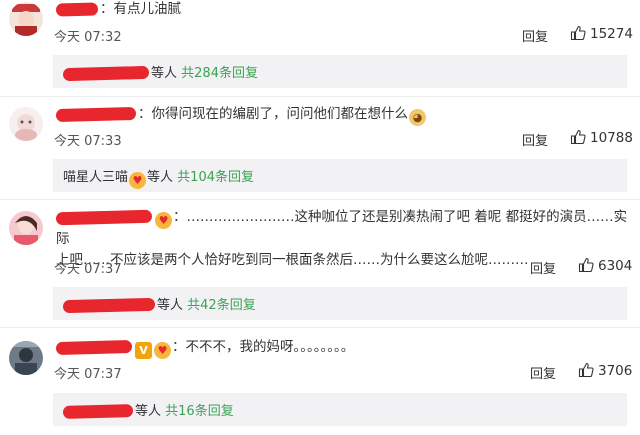 The width and height of the screenshot is (640, 435). Describe the element at coordinates (219, 73) in the screenshot. I see `sub-reply-count: 共284条回复` at that location.